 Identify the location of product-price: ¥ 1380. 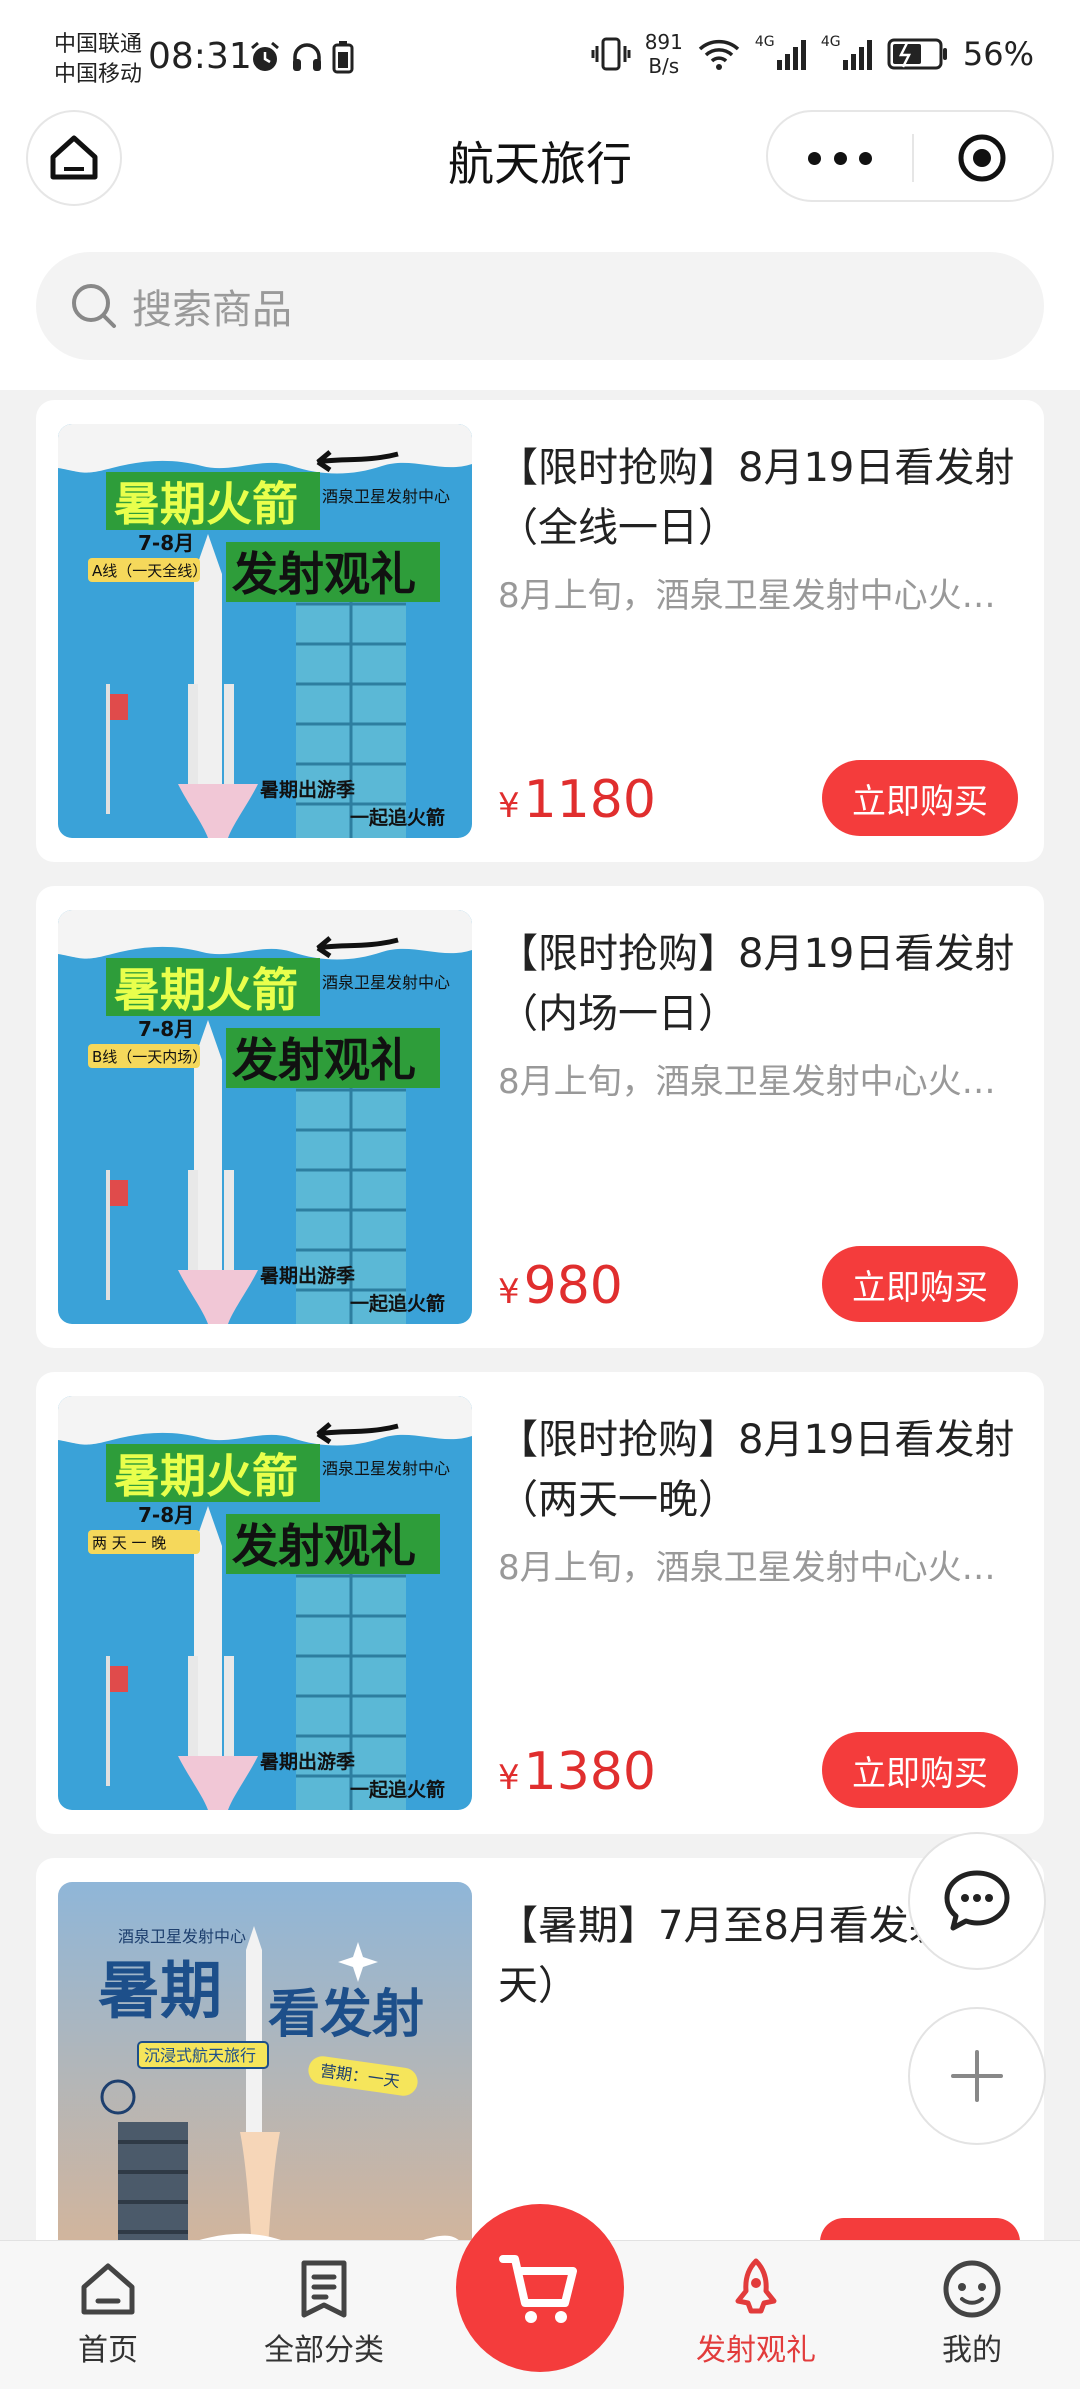
(577, 1772).